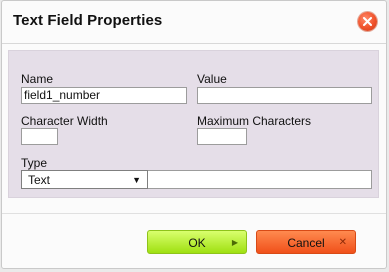 The width and height of the screenshot is (389, 272). I want to click on close-x-icon: ✕, so click(342, 242).